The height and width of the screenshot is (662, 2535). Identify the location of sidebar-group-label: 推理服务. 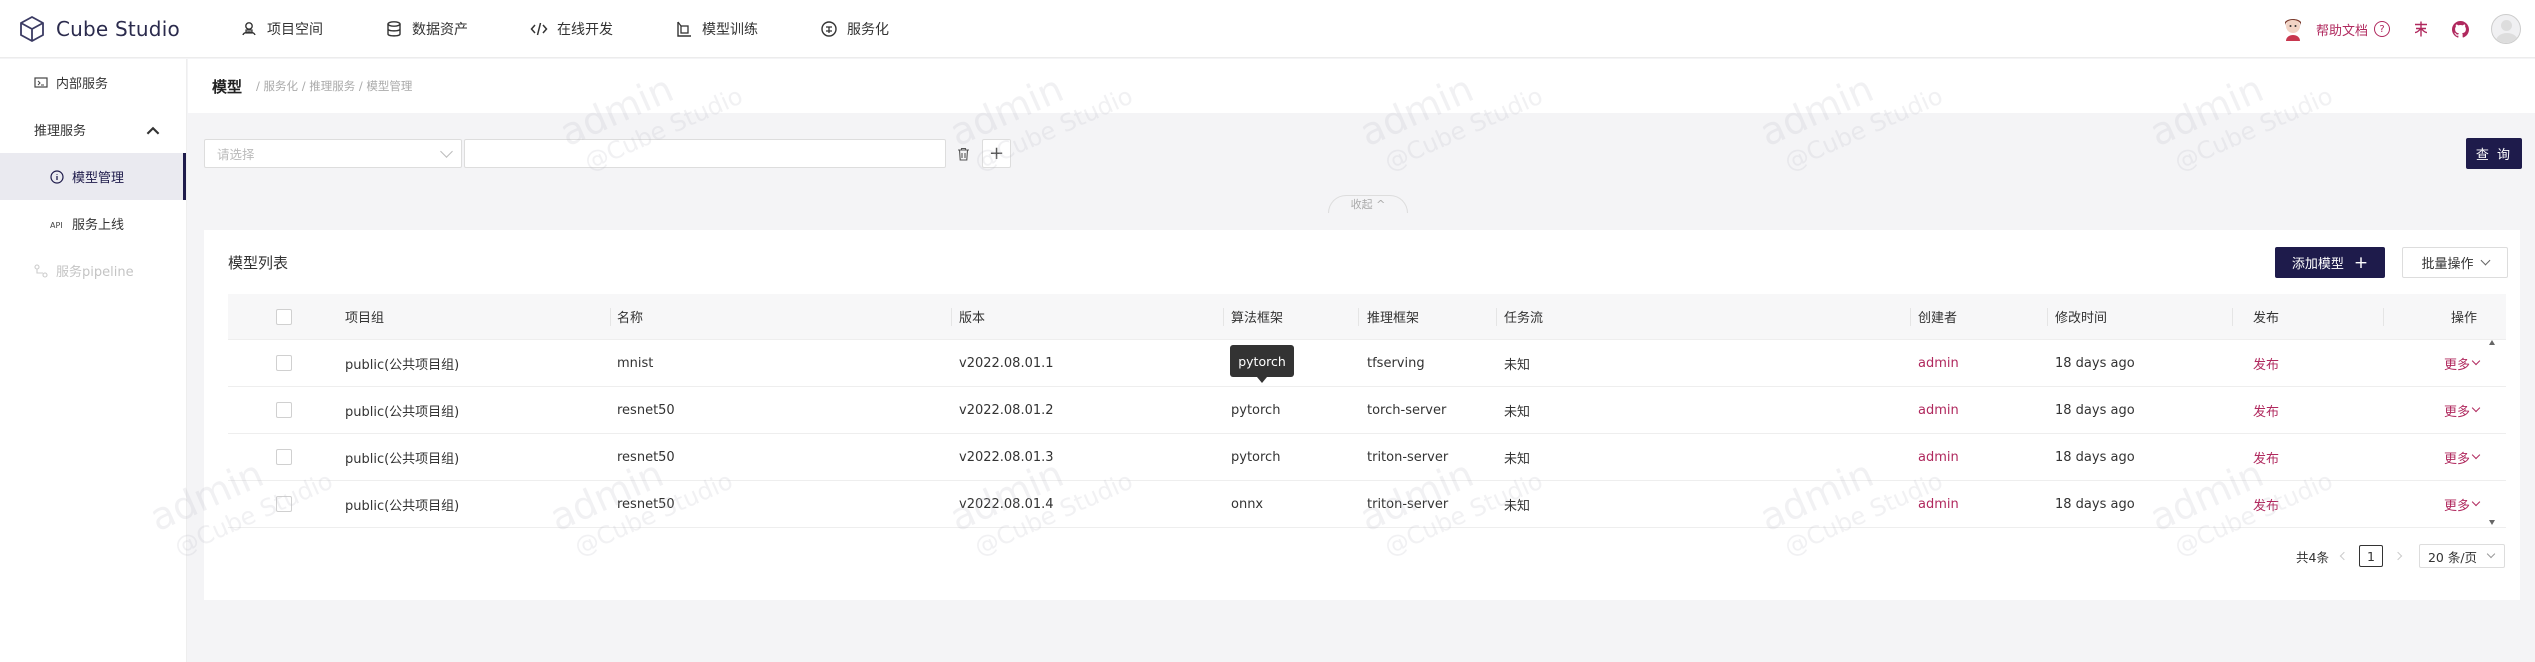
(60, 131).